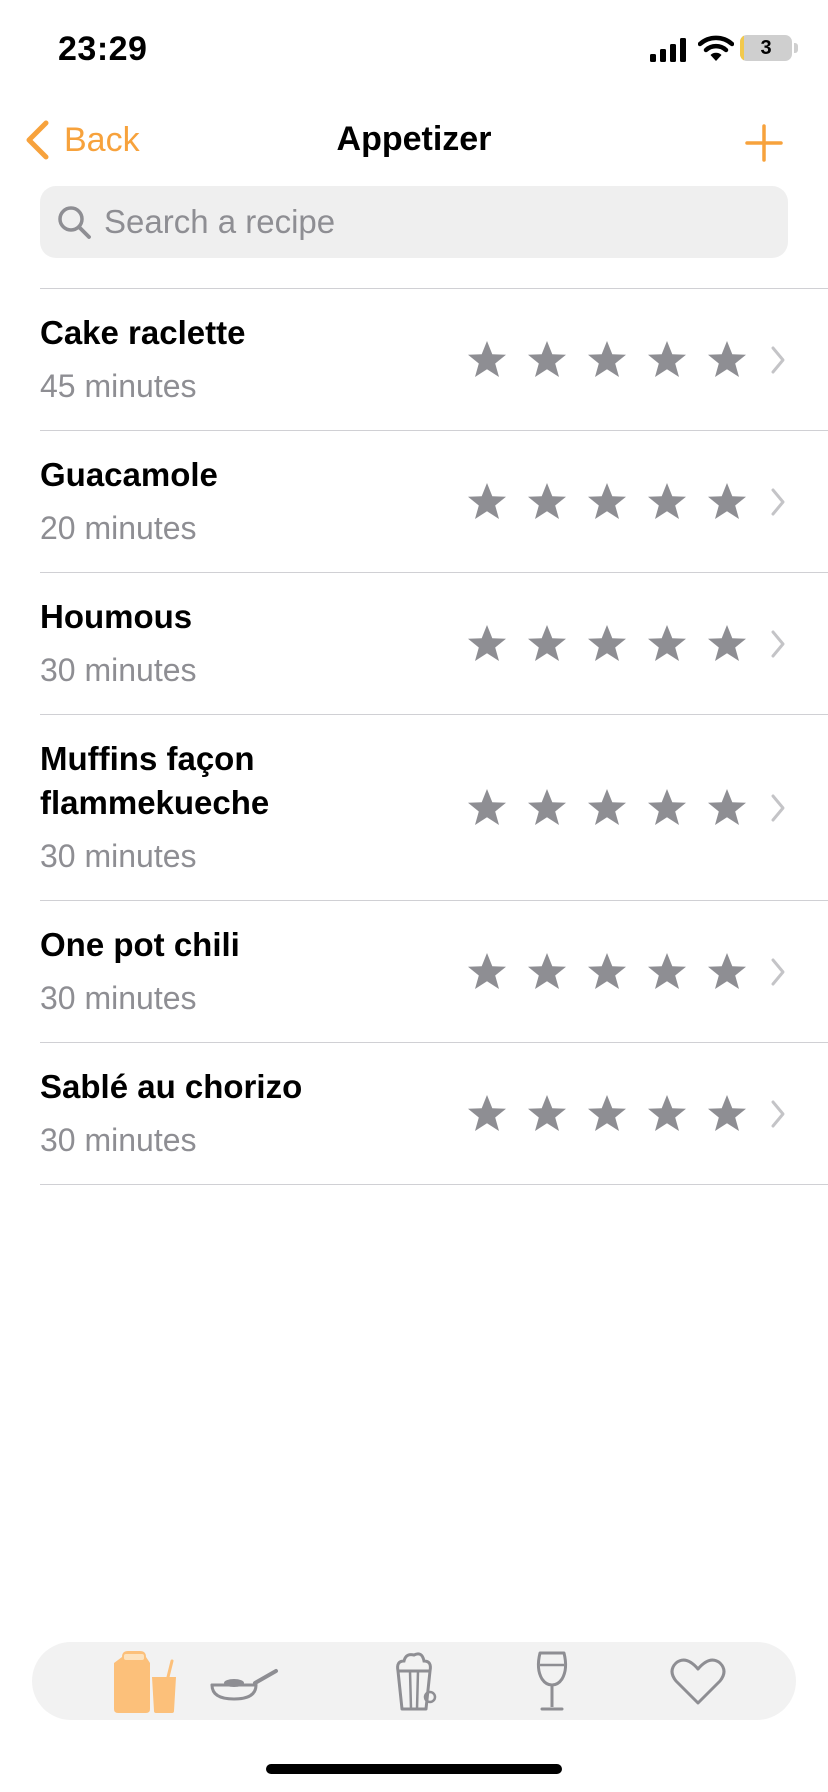 This screenshot has width=828, height=1792. Describe the element at coordinates (414, 50) in the screenshot. I see `status-bar: 23:29 3` at that location.